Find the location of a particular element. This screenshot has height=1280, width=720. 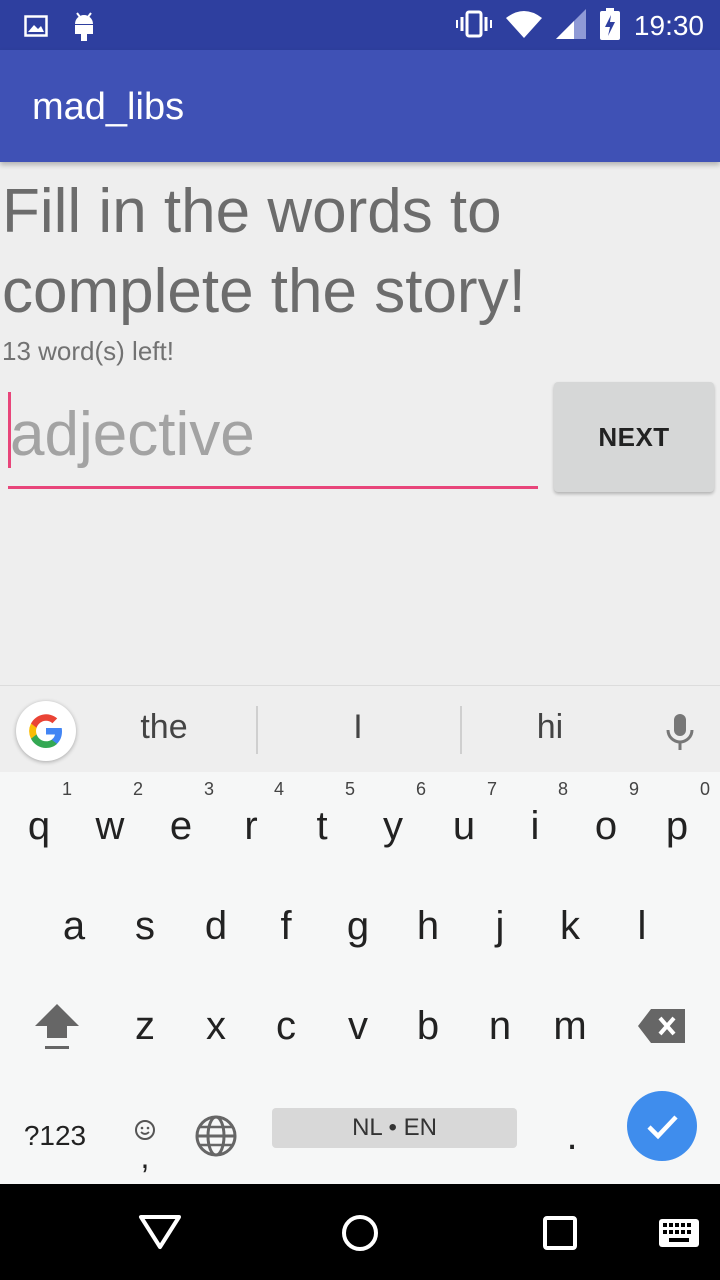

key-row-1: q1 w2 e3 r4 t5 y6 u7 i8 o9 p0 is located at coordinates (360, 830).